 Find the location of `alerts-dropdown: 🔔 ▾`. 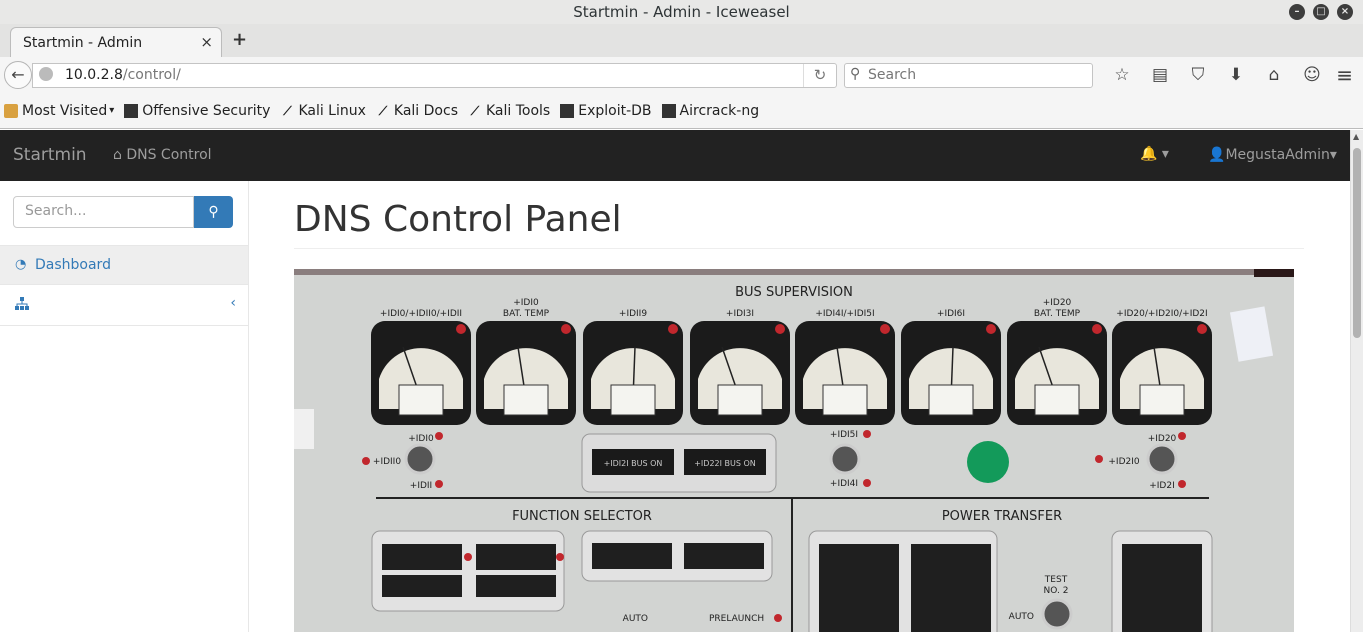

alerts-dropdown: 🔔 ▾ is located at coordinates (1154, 154).